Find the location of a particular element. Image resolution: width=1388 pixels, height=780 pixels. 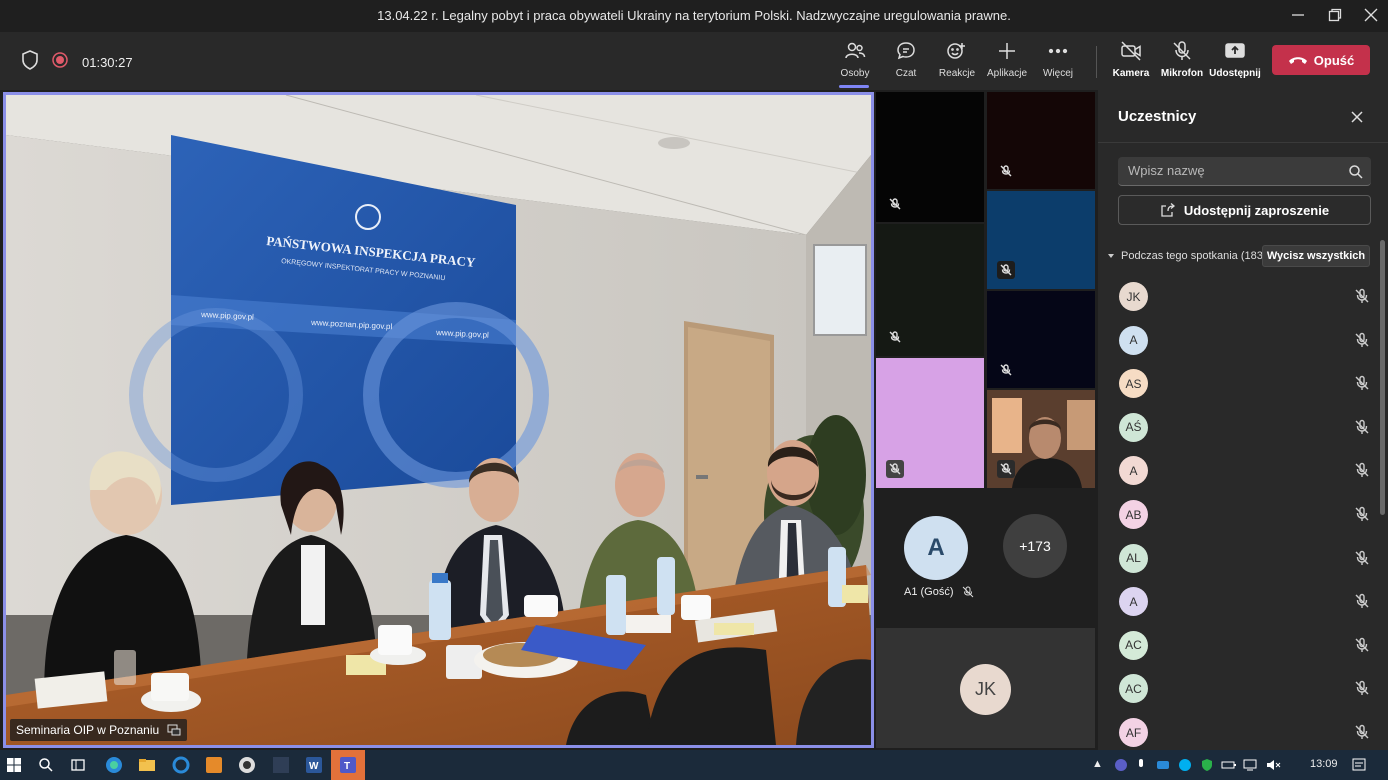

search-input is located at coordinates (1233, 170).